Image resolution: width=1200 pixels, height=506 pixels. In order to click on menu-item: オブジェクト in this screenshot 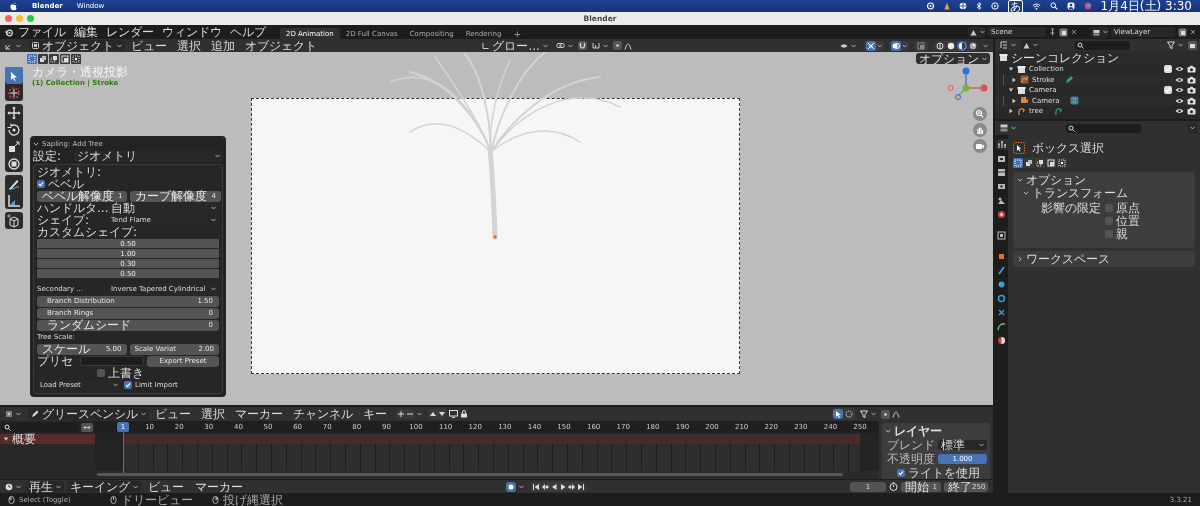, I will do `click(281, 45)`.